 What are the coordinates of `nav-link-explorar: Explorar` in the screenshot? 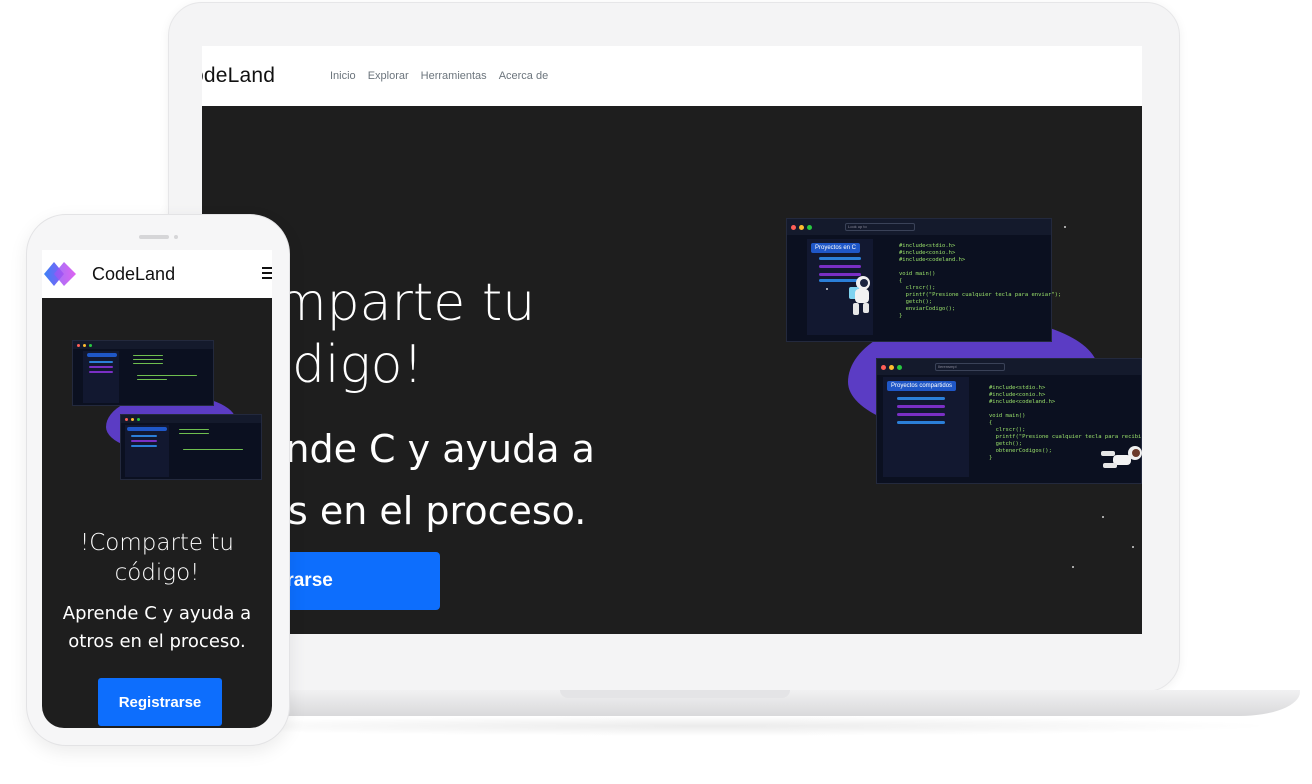 It's located at (388, 76).